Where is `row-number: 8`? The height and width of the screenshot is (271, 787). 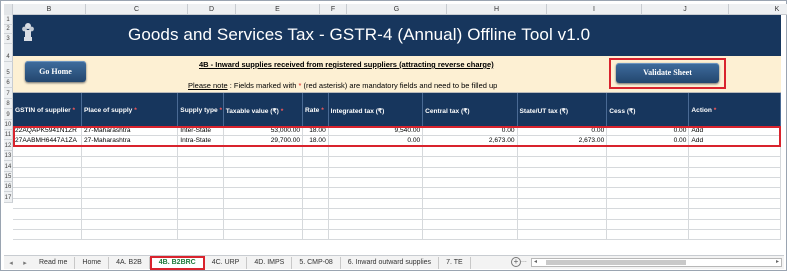
row-number: 8 is located at coordinates (8, 104).